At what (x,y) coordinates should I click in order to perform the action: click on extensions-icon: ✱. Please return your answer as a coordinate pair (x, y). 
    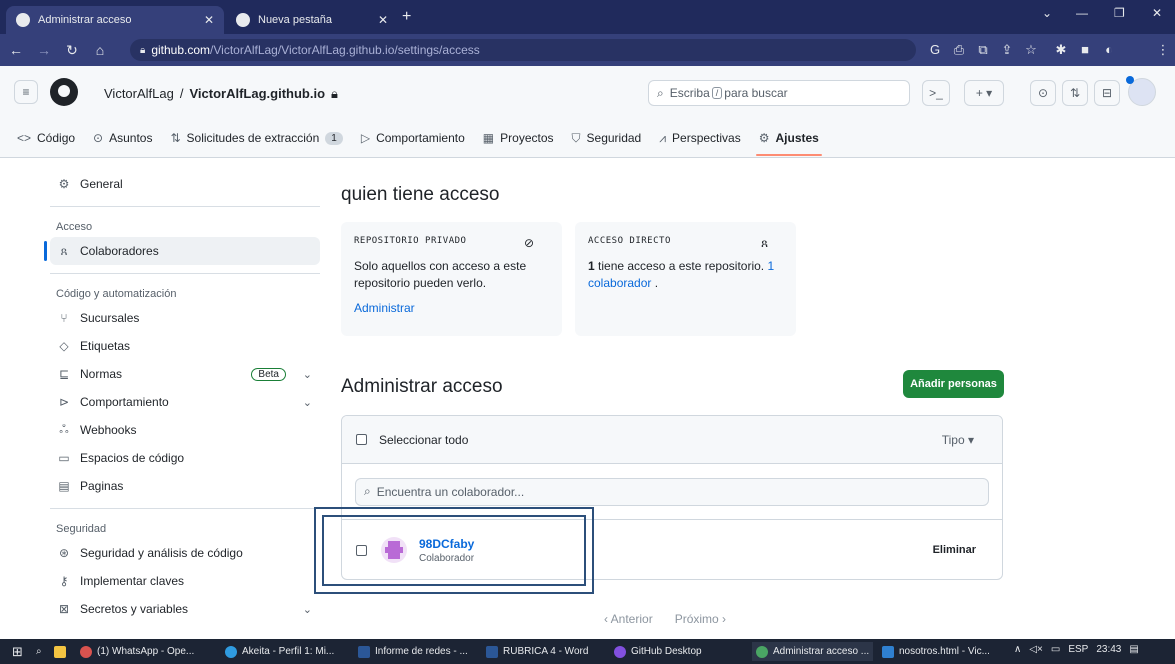
    Looking at the image, I should click on (1061, 50).